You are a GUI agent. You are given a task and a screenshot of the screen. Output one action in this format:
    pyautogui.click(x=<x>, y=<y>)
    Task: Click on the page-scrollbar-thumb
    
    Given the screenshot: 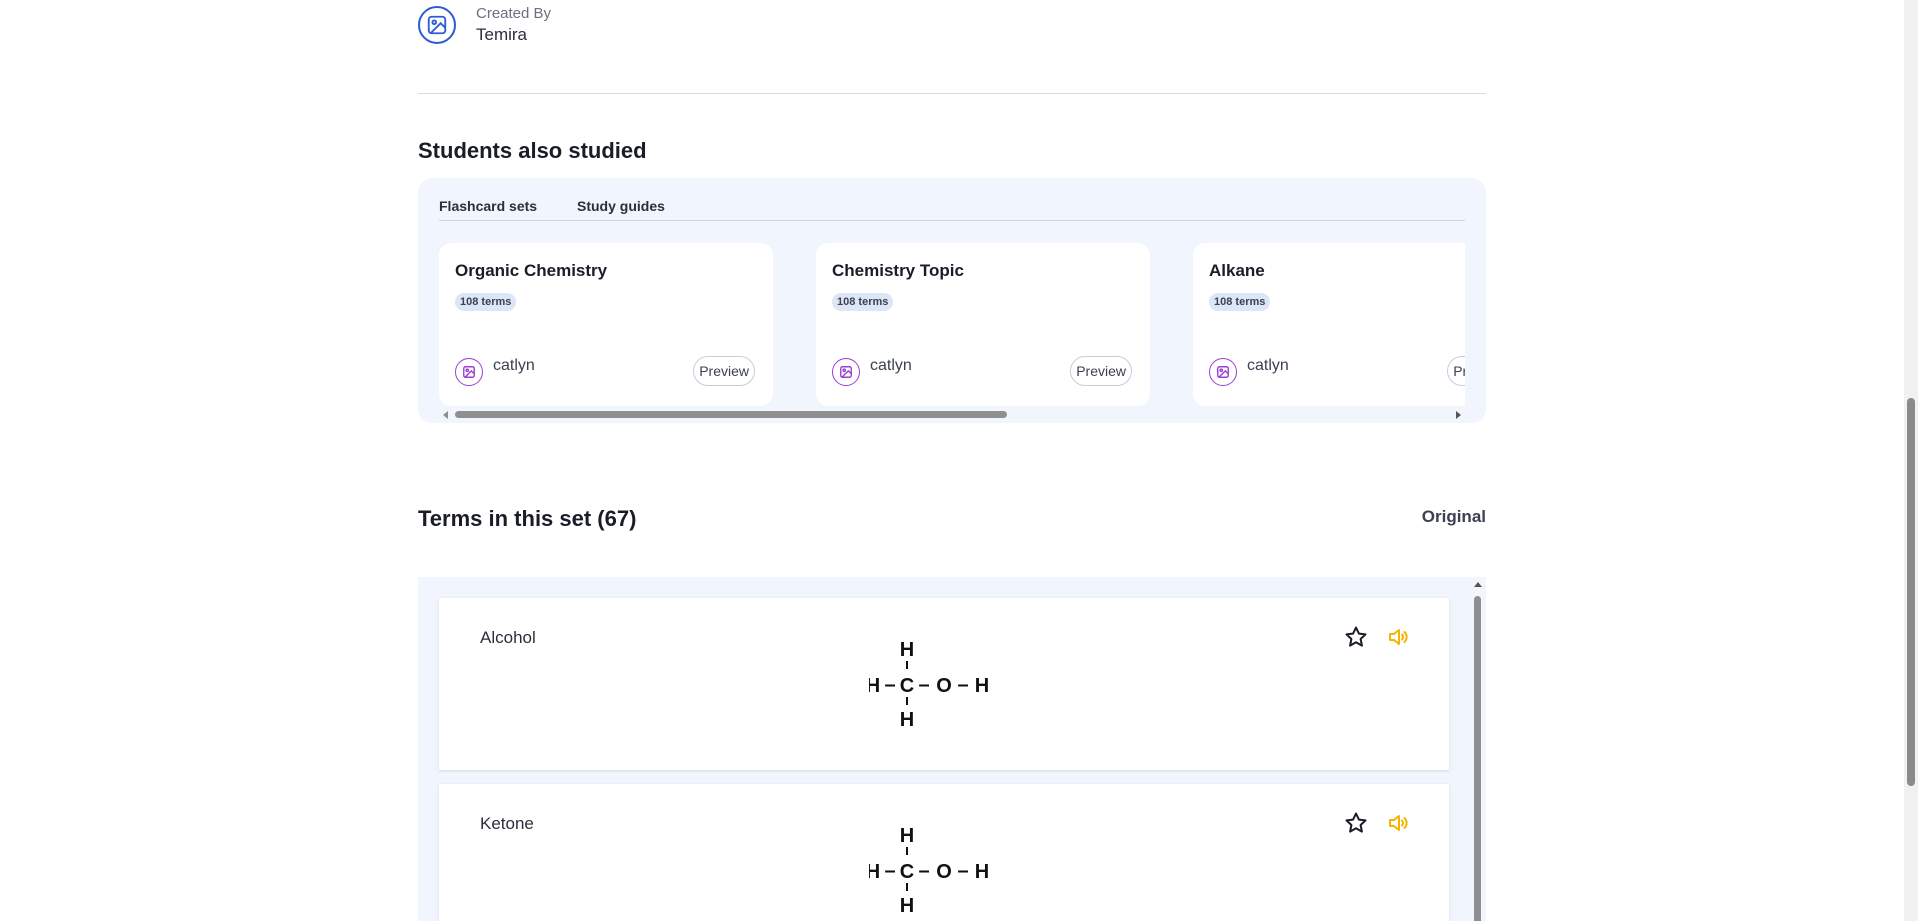 What is the action you would take?
    pyautogui.click(x=1911, y=592)
    